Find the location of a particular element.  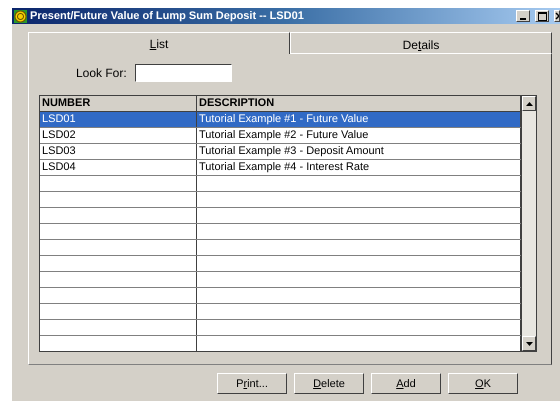

maximize-button is located at coordinates (542, 16).